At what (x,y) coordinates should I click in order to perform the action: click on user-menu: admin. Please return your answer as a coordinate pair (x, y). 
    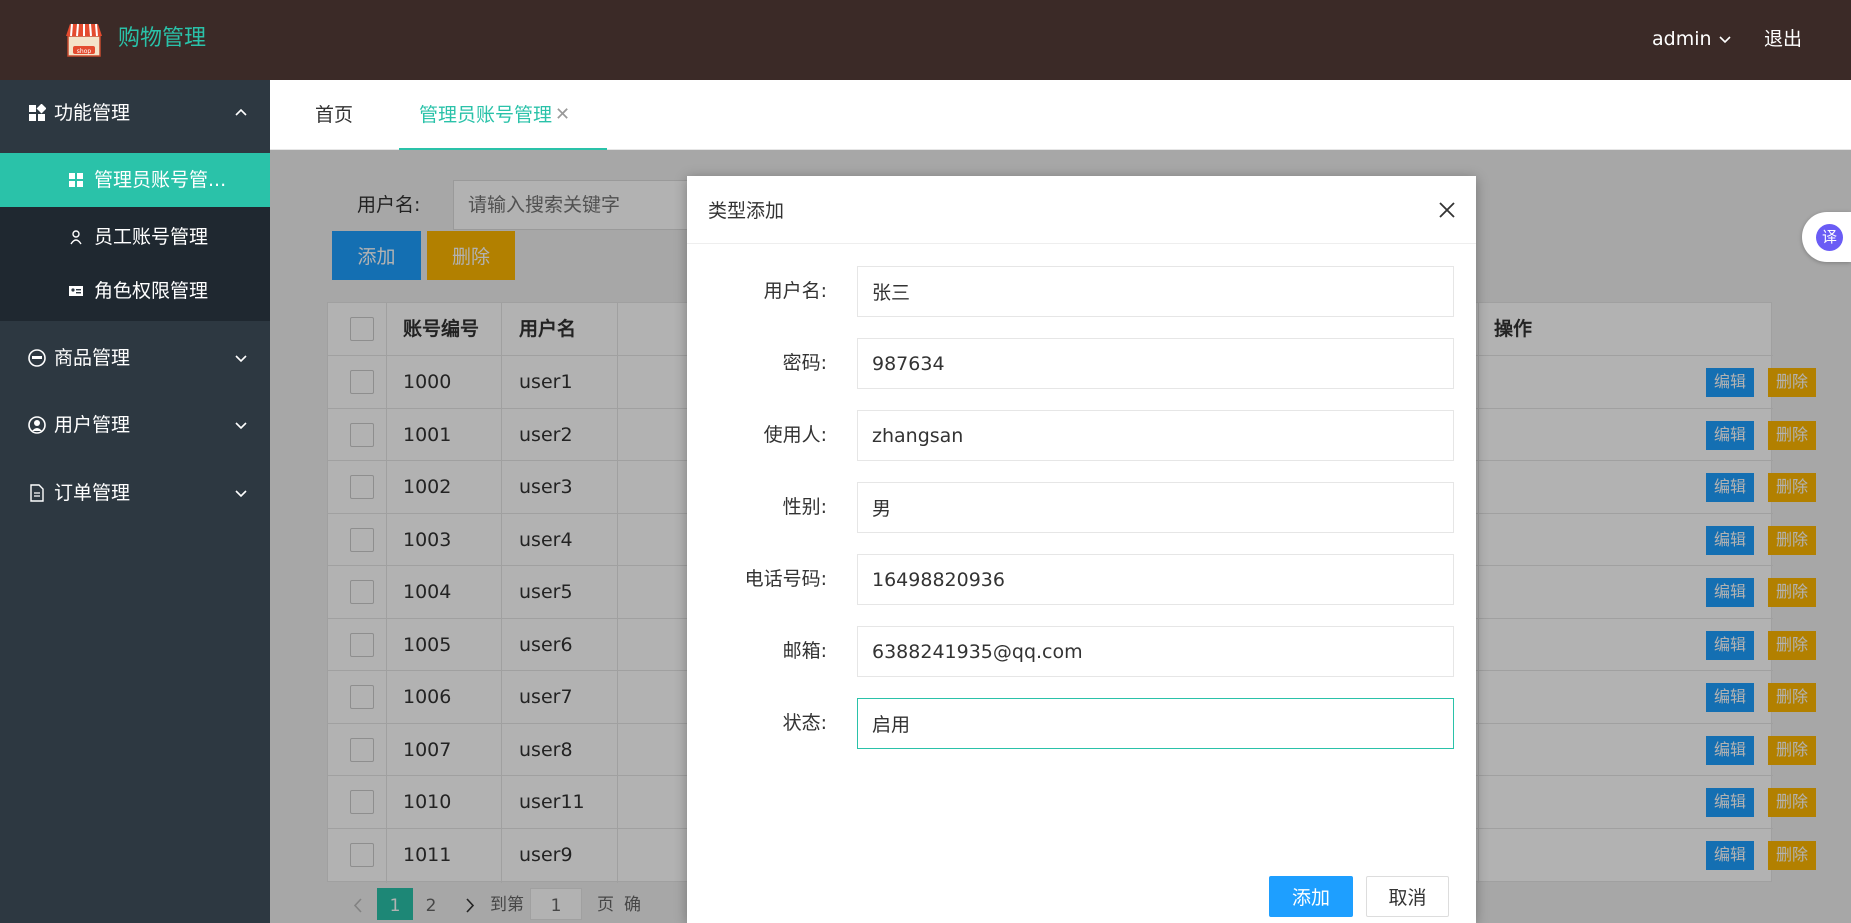
    Looking at the image, I should click on (1692, 39).